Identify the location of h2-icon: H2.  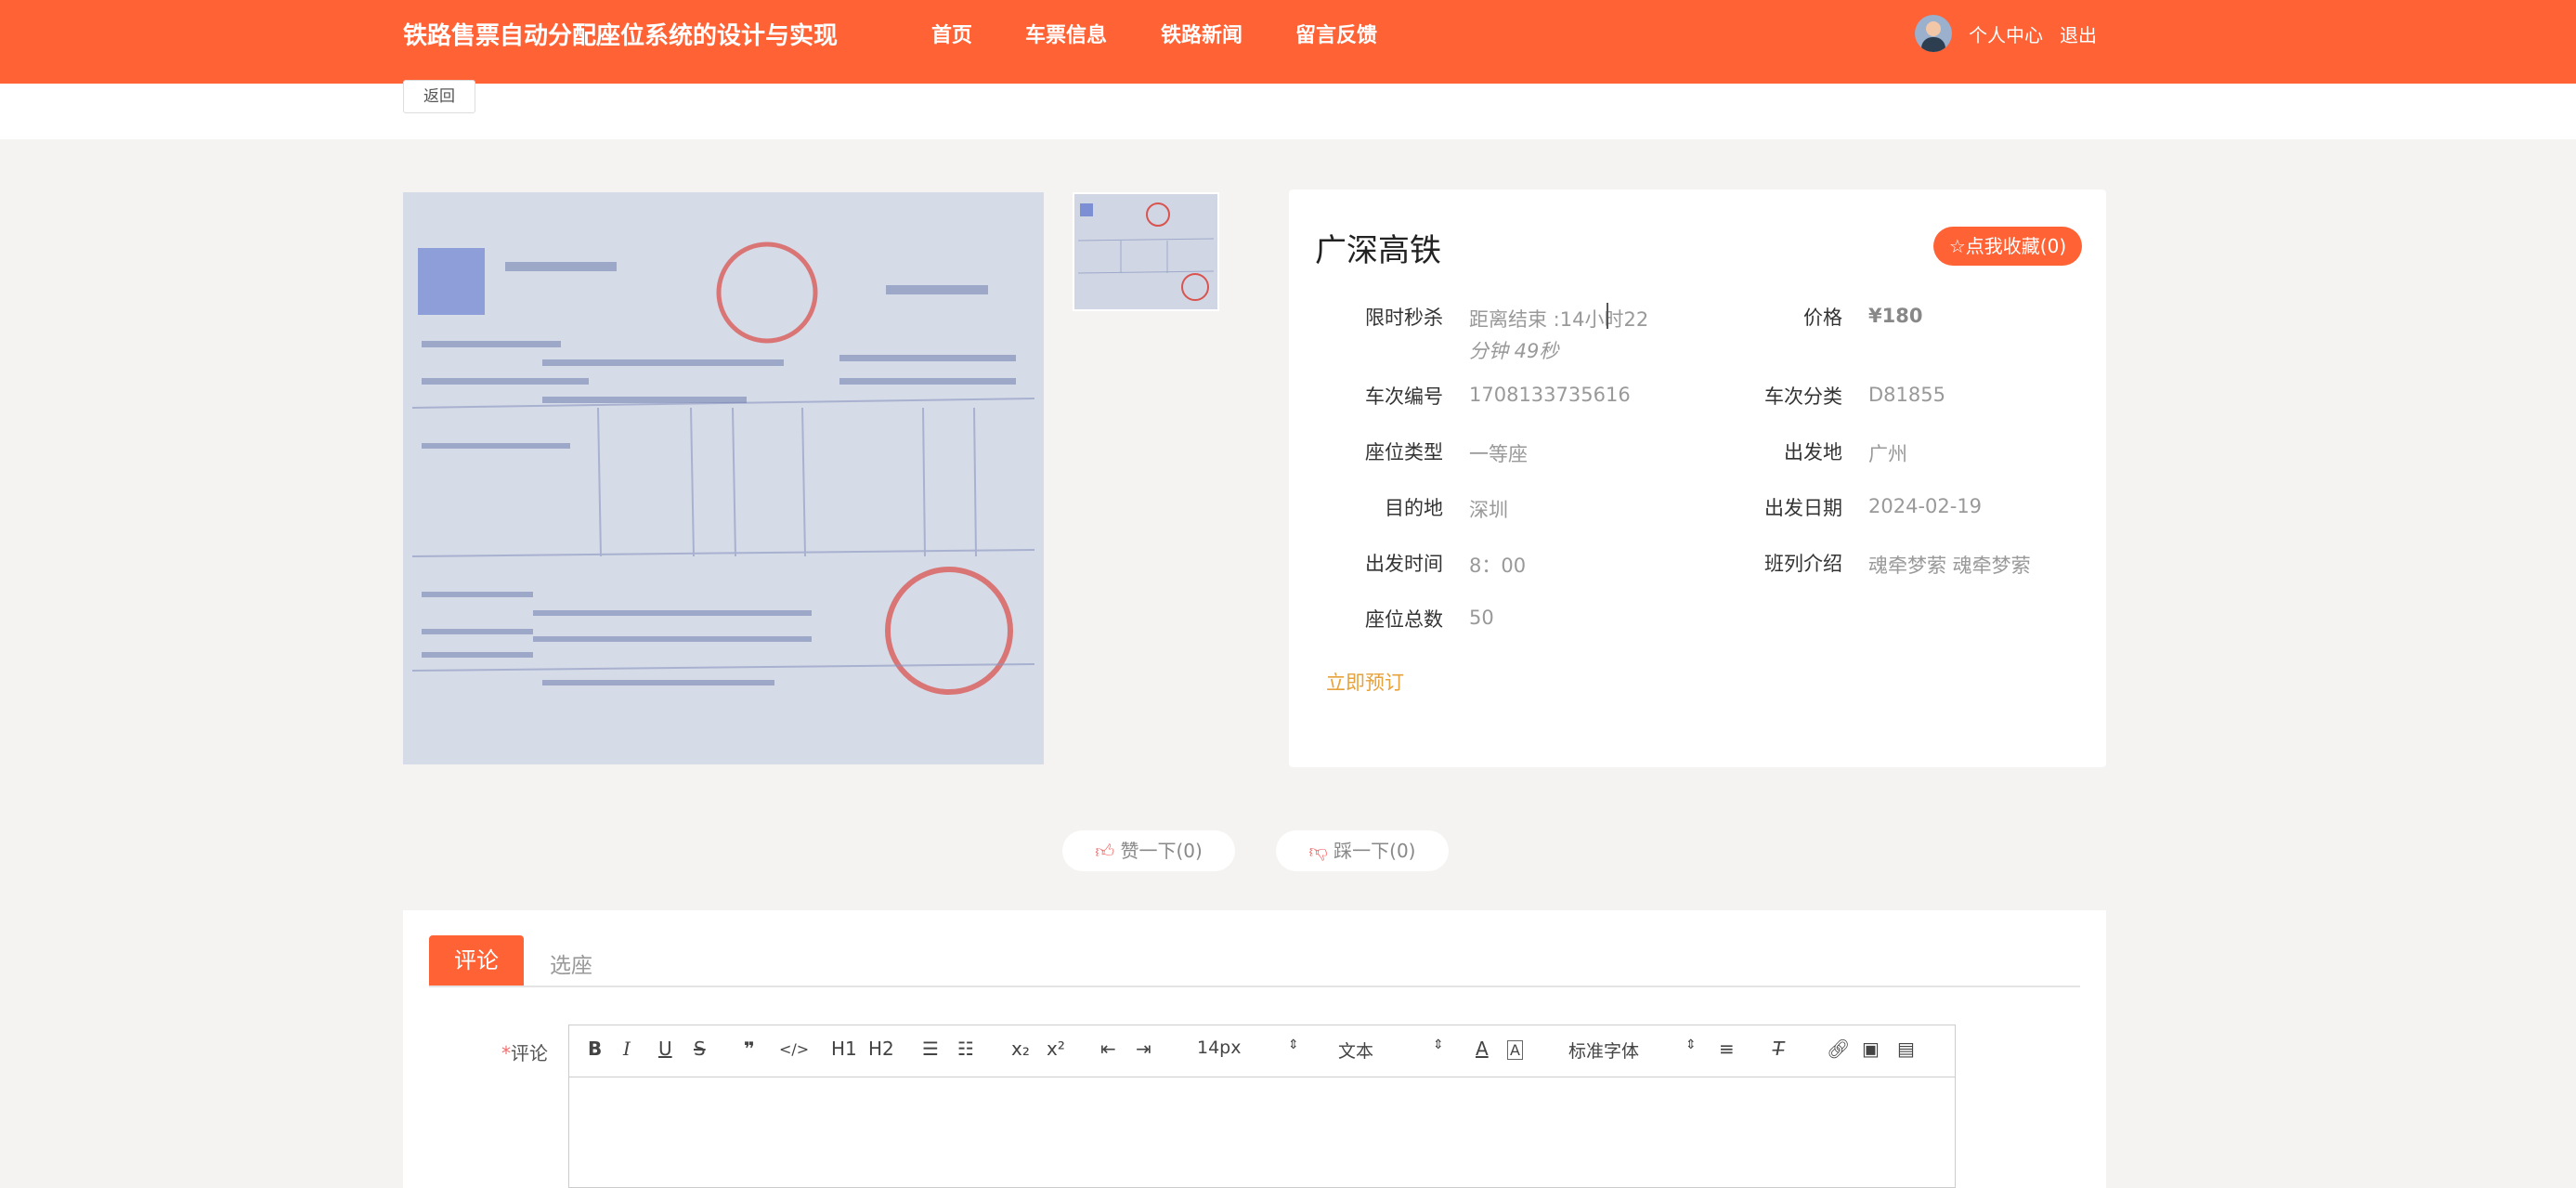
(881, 1049).